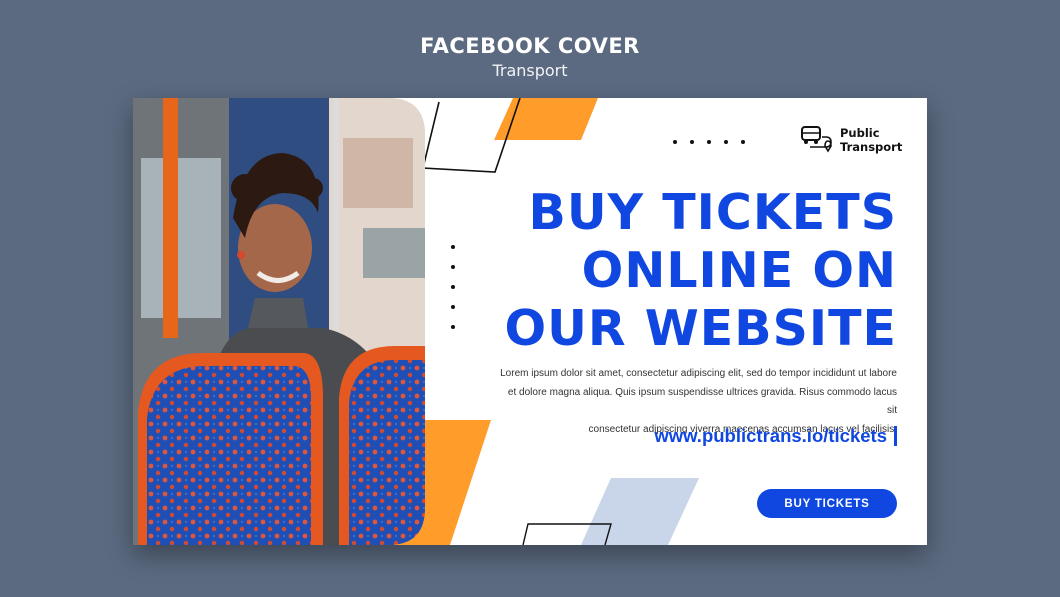 Image resolution: width=1060 pixels, height=597 pixels. I want to click on dots-vertical, so click(453, 287).